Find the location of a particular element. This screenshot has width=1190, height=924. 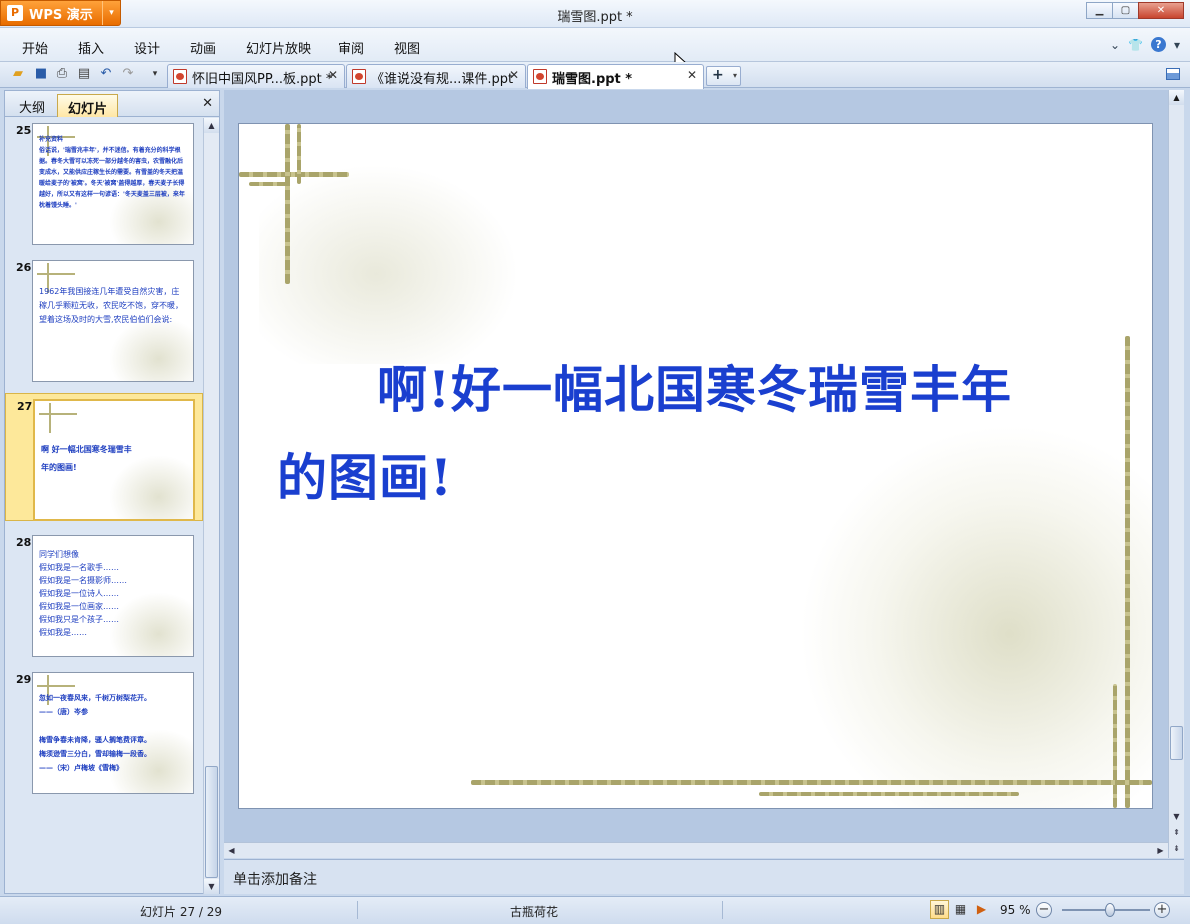

help-icon: ? is located at coordinates (1158, 44).